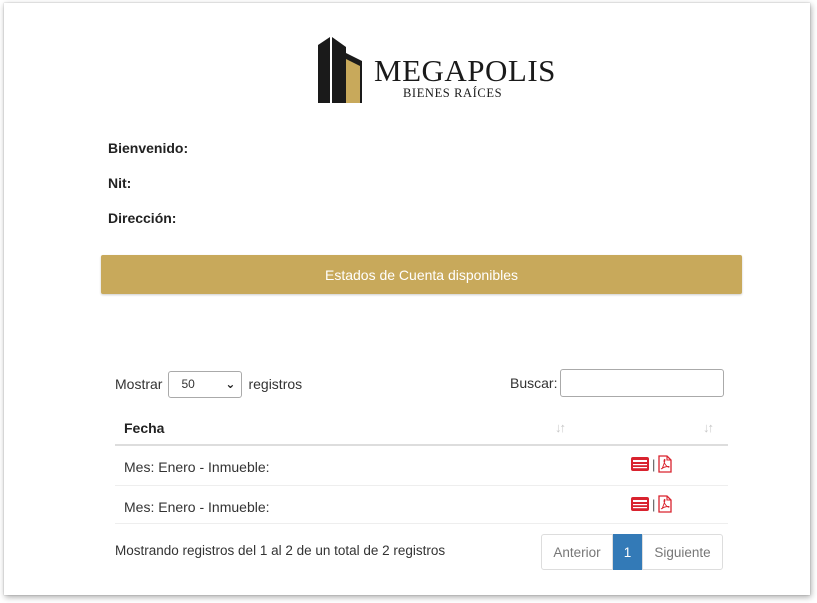 The width and height of the screenshot is (817, 603). I want to click on search-control: Buscar:, so click(617, 383).